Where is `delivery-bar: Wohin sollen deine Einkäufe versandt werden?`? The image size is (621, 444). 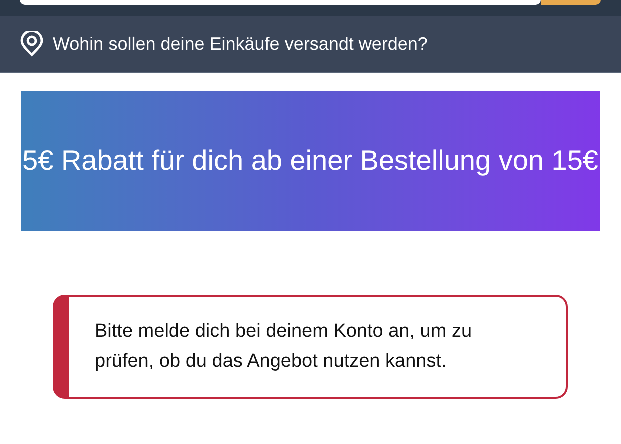 delivery-bar: Wohin sollen deine Einkäufe versandt werden? is located at coordinates (310, 44).